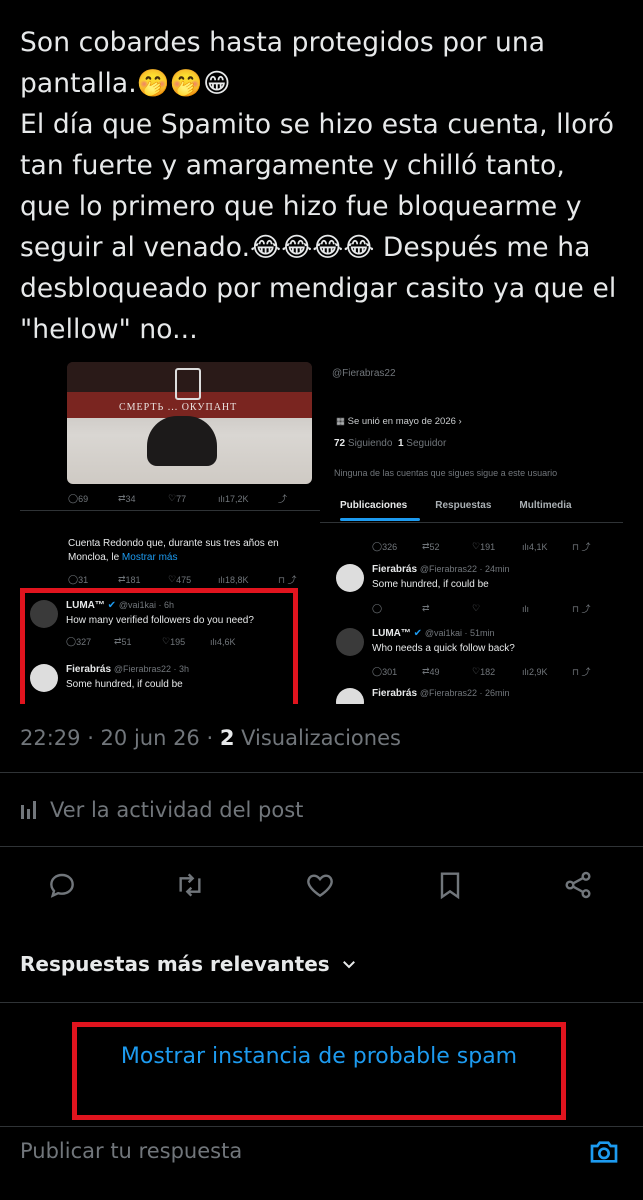  Describe the element at coordinates (430, 584) in the screenshot. I see `fierabras-text-right: Some hundred, if could be` at that location.